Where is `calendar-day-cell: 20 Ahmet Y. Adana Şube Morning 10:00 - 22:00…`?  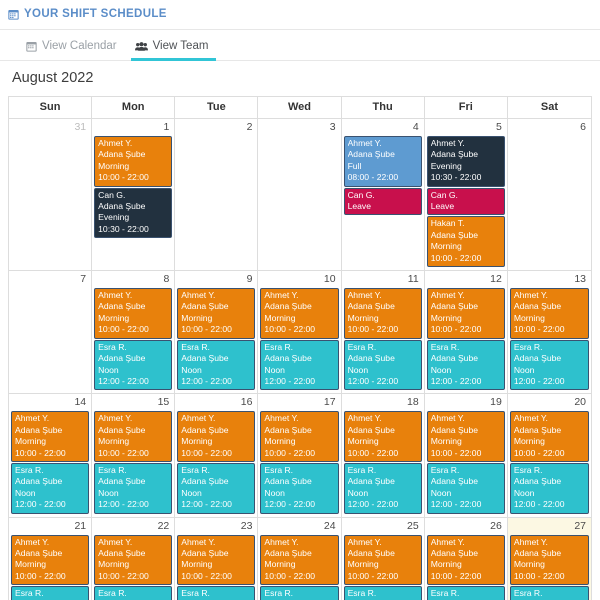 calendar-day-cell: 20 Ahmet Y. Adana Şube Morning 10:00 - 22:00… is located at coordinates (549, 455).